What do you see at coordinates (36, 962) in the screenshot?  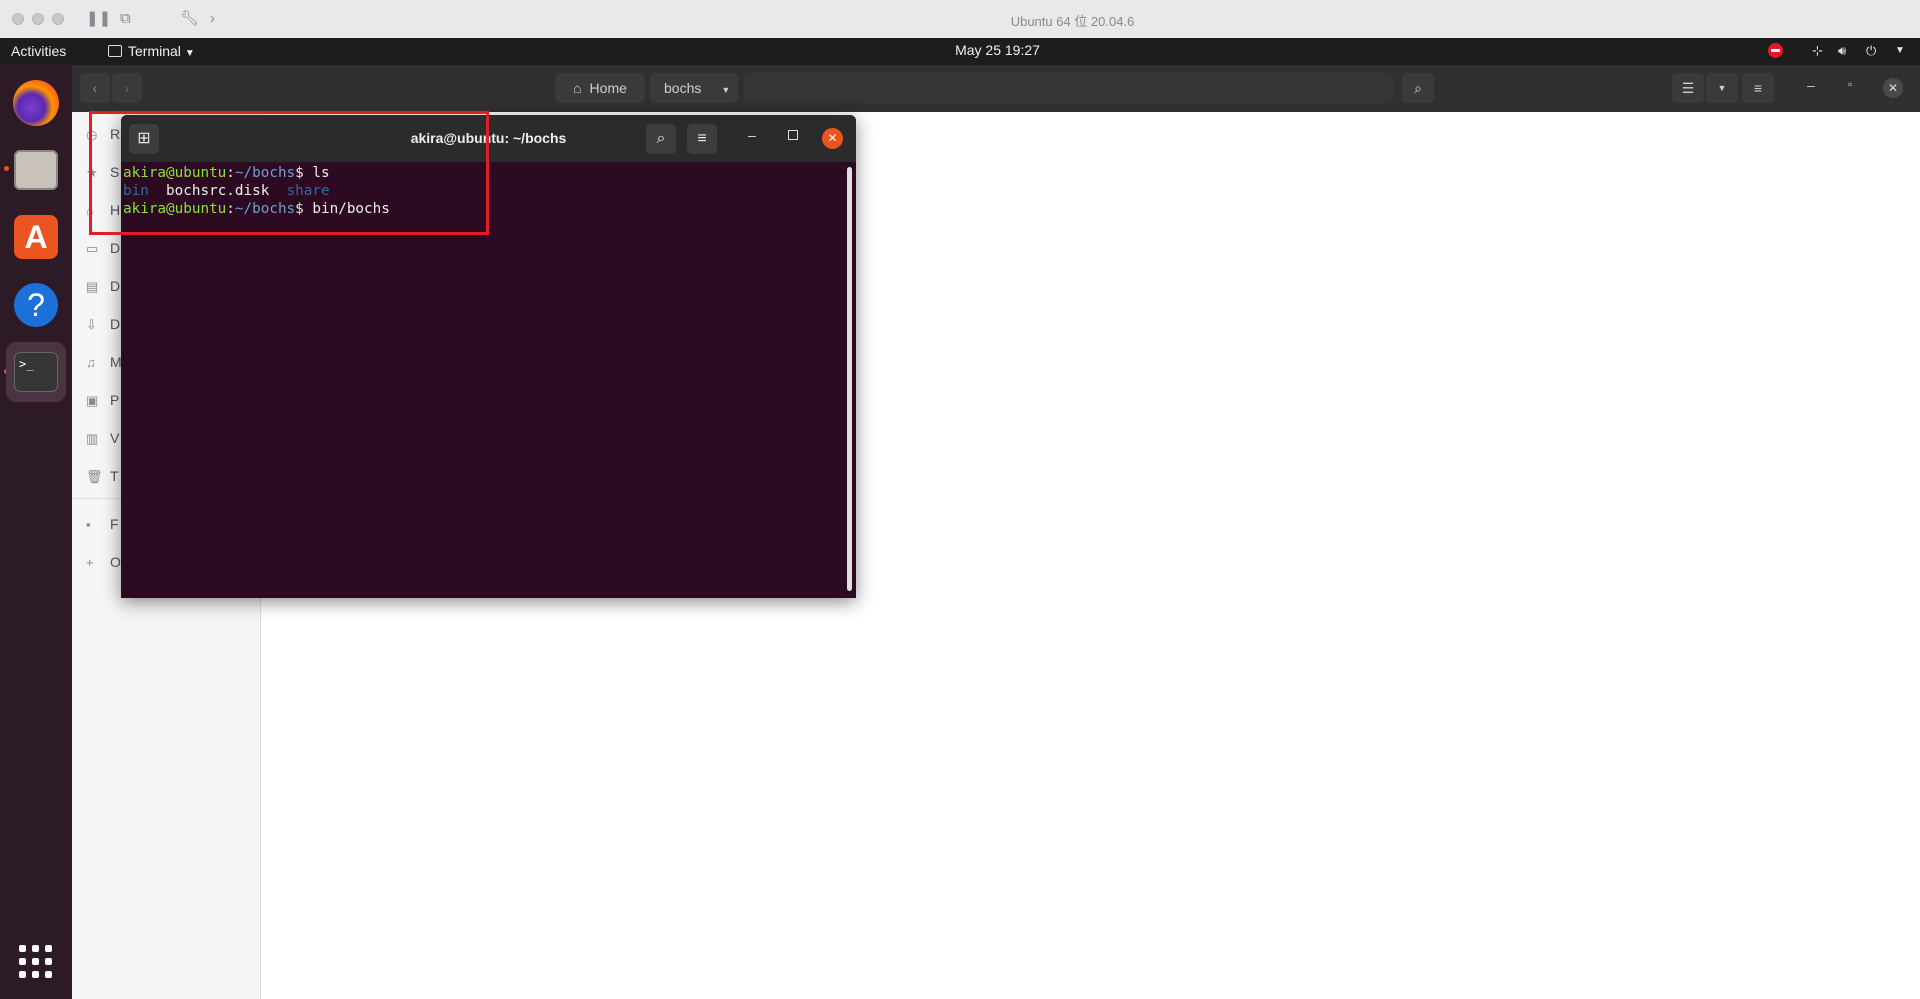 I see `app-grid-icon` at bounding box center [36, 962].